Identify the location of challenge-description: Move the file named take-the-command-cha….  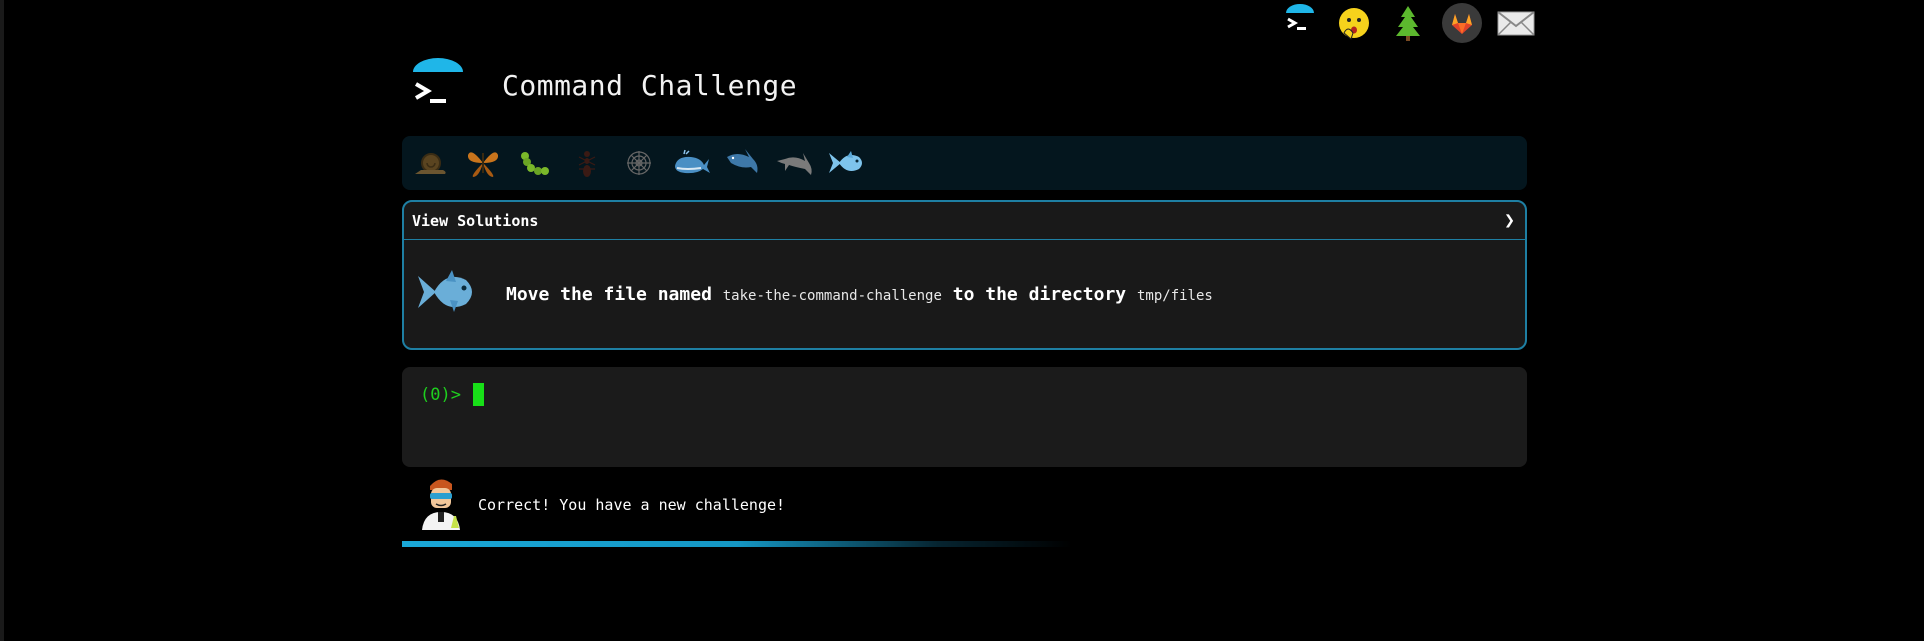
(859, 294).